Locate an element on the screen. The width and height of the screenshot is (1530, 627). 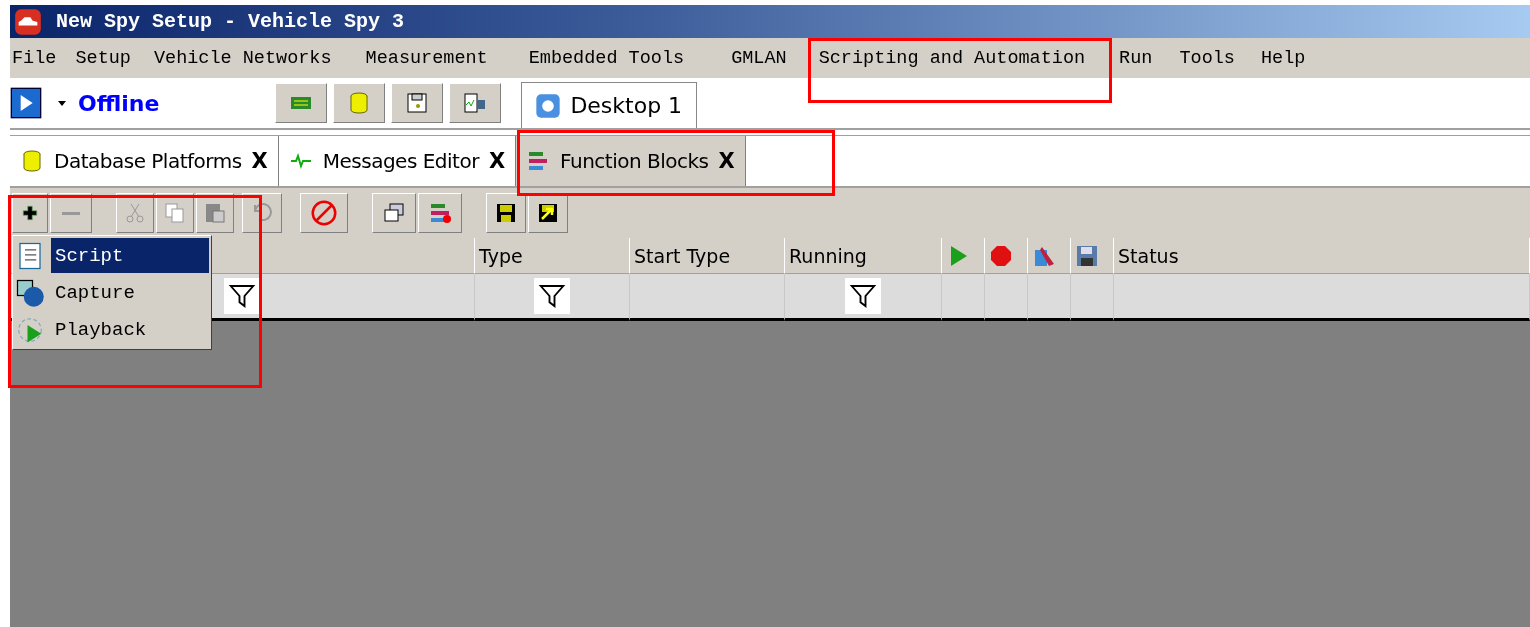
status-label: Offline is located at coordinates (119, 103).